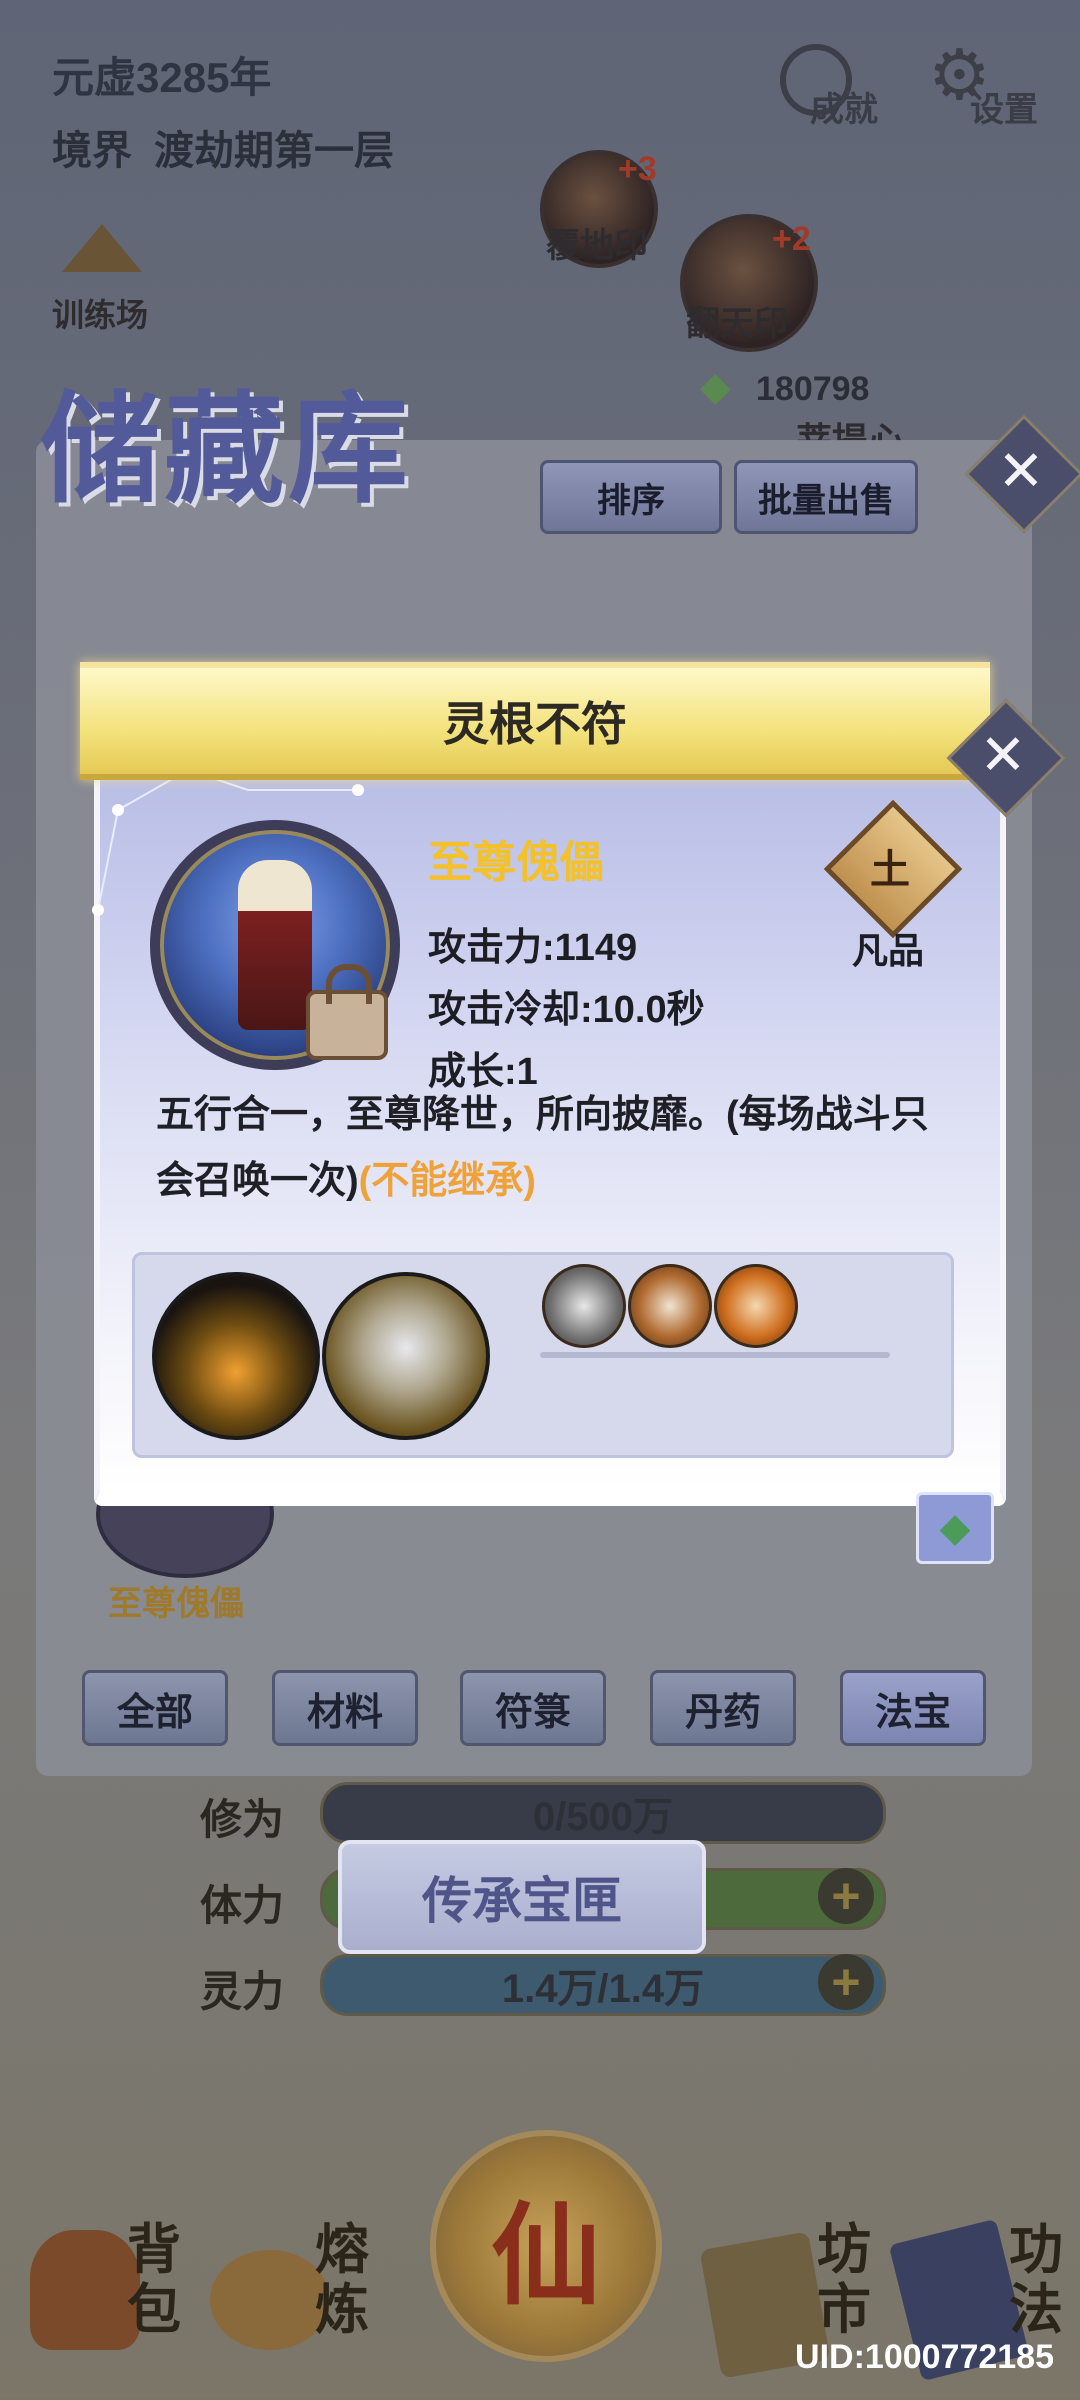 This screenshot has height=2400, width=1080. What do you see at coordinates (242, 1905) in the screenshot?
I see `stat-stamina-label: 体力` at bounding box center [242, 1905].